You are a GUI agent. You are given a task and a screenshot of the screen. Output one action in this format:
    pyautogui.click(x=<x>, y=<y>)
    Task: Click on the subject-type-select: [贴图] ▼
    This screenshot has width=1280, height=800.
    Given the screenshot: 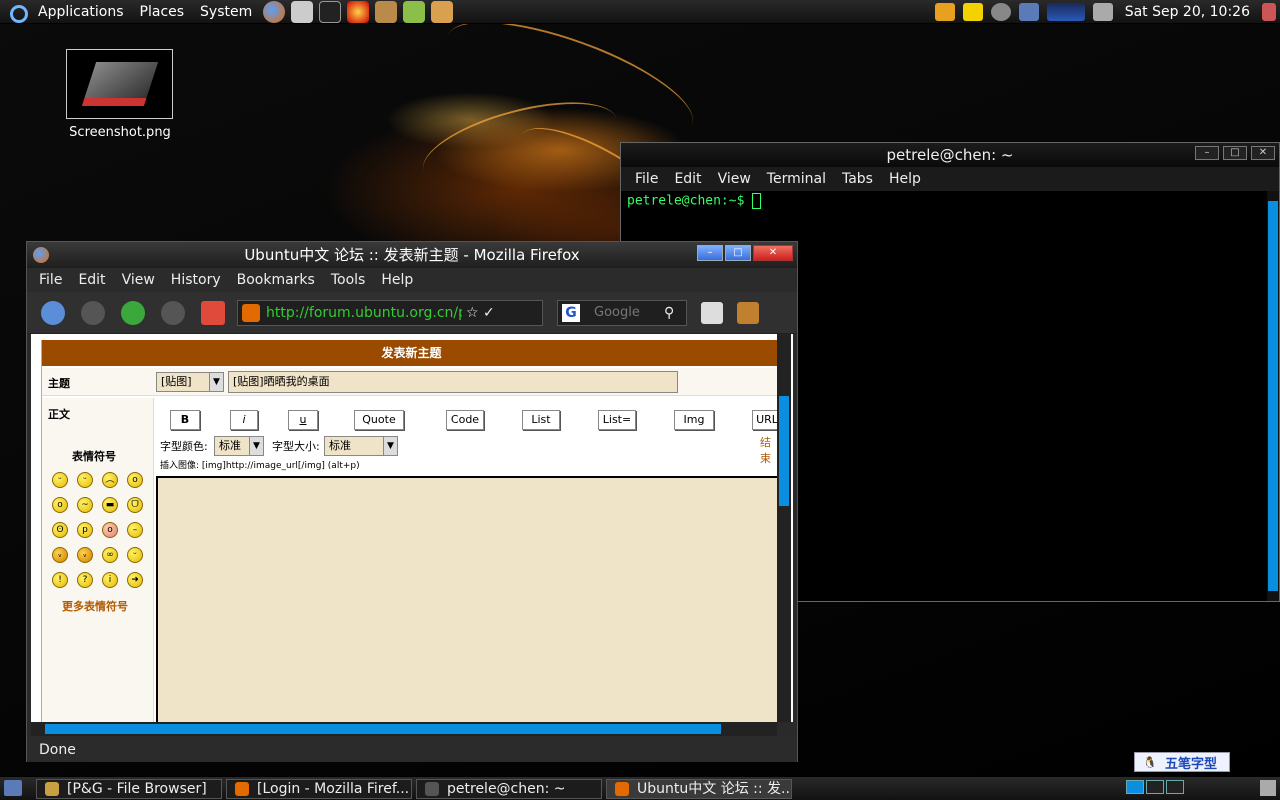 What is the action you would take?
    pyautogui.click(x=190, y=382)
    